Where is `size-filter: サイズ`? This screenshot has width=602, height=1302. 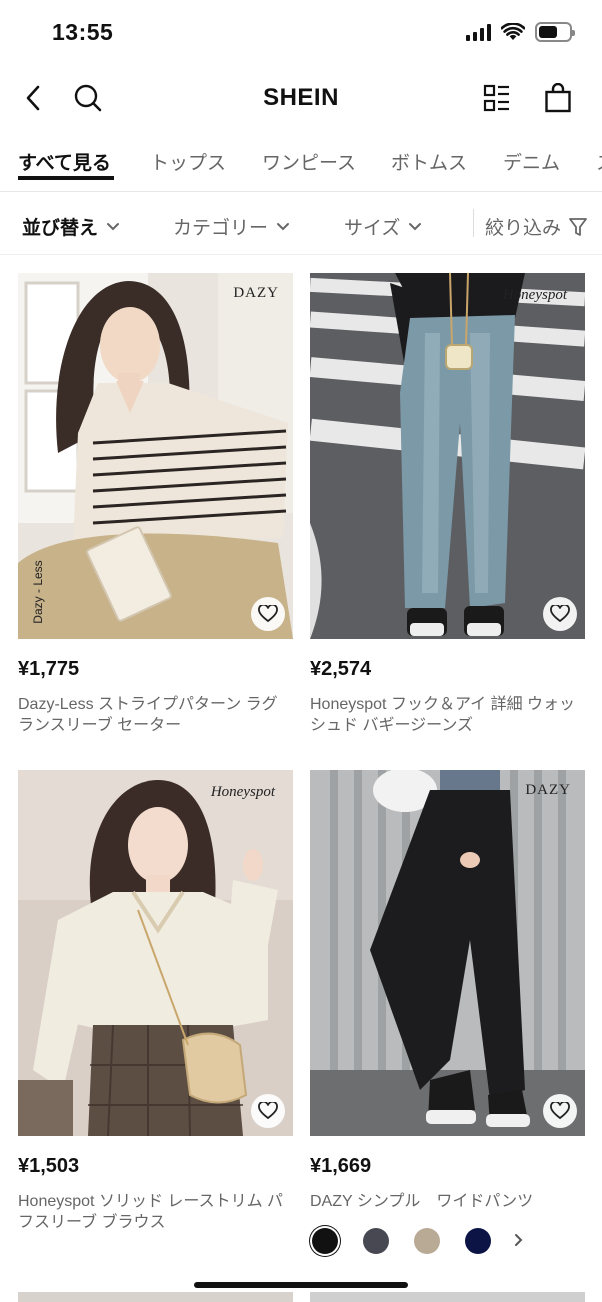 size-filter: サイズ is located at coordinates (383, 226).